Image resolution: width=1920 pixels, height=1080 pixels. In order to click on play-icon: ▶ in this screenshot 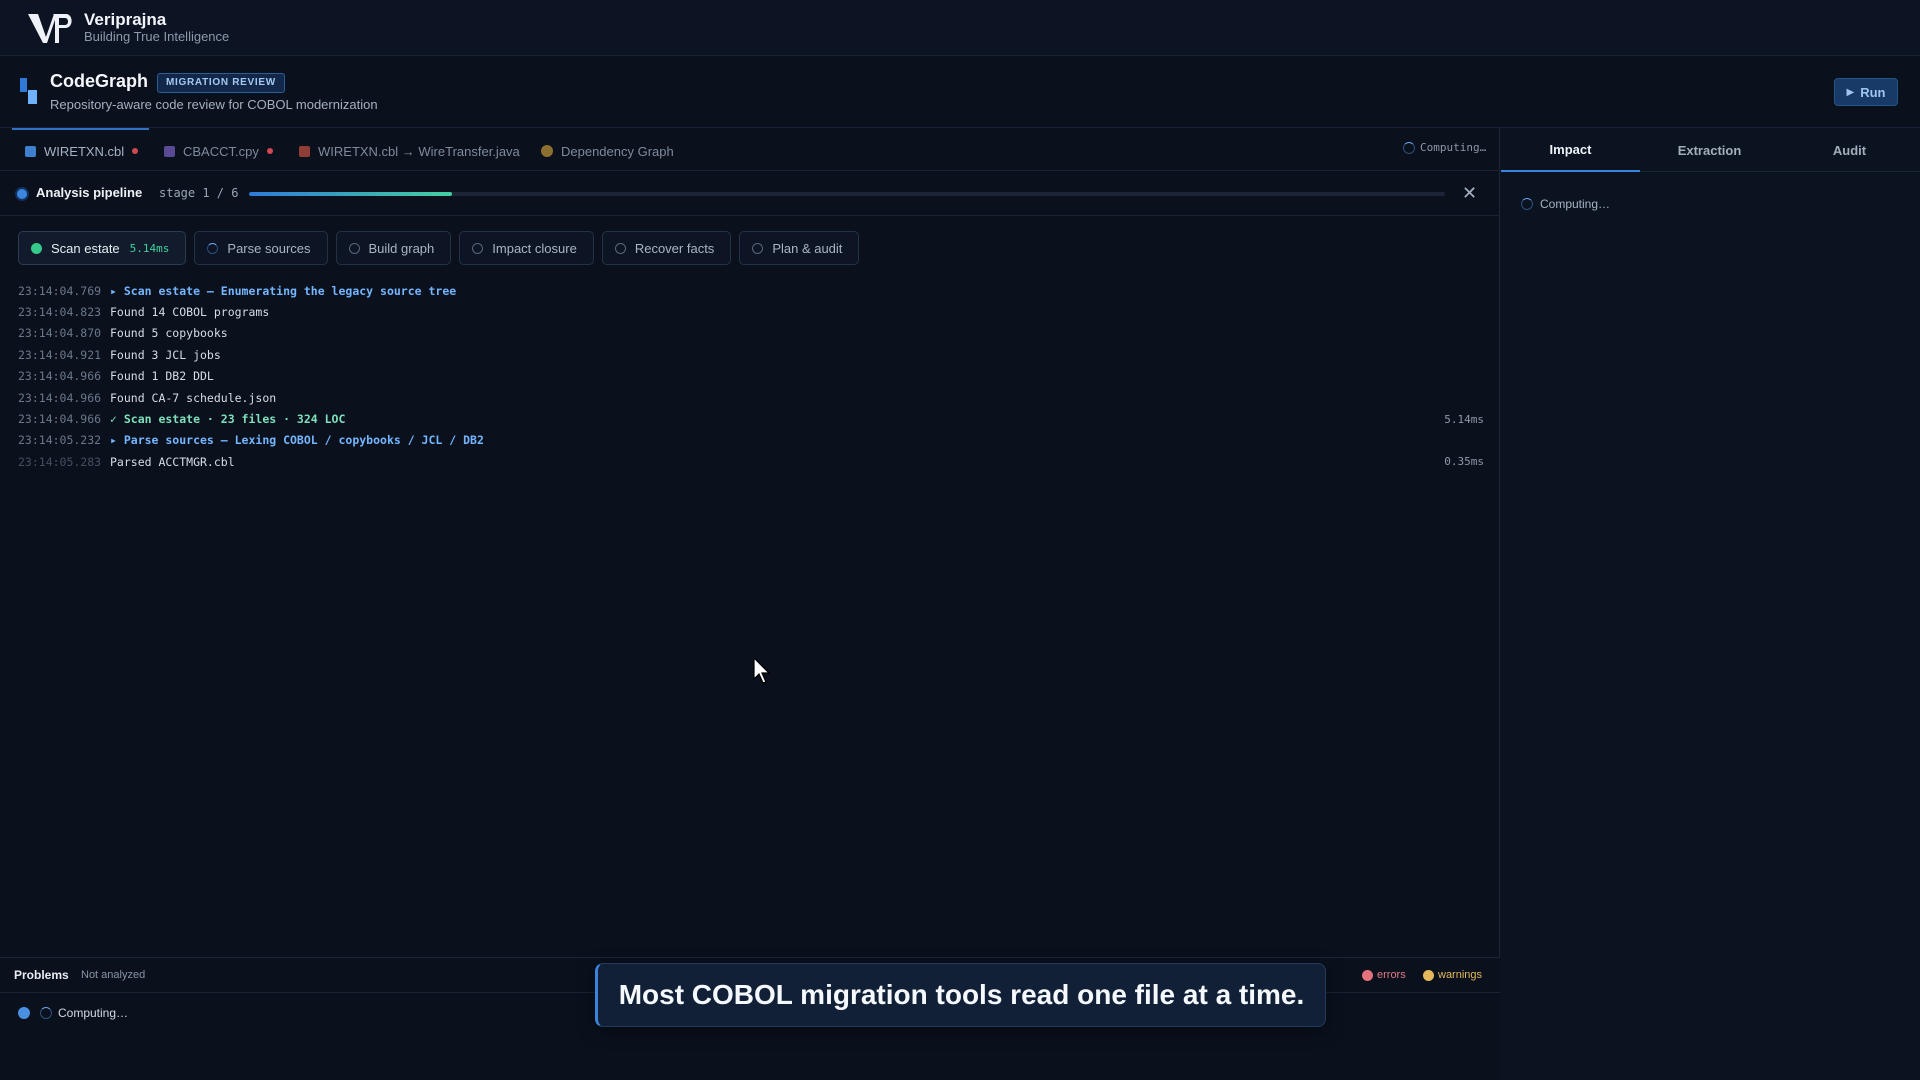, I will do `click(1850, 92)`.